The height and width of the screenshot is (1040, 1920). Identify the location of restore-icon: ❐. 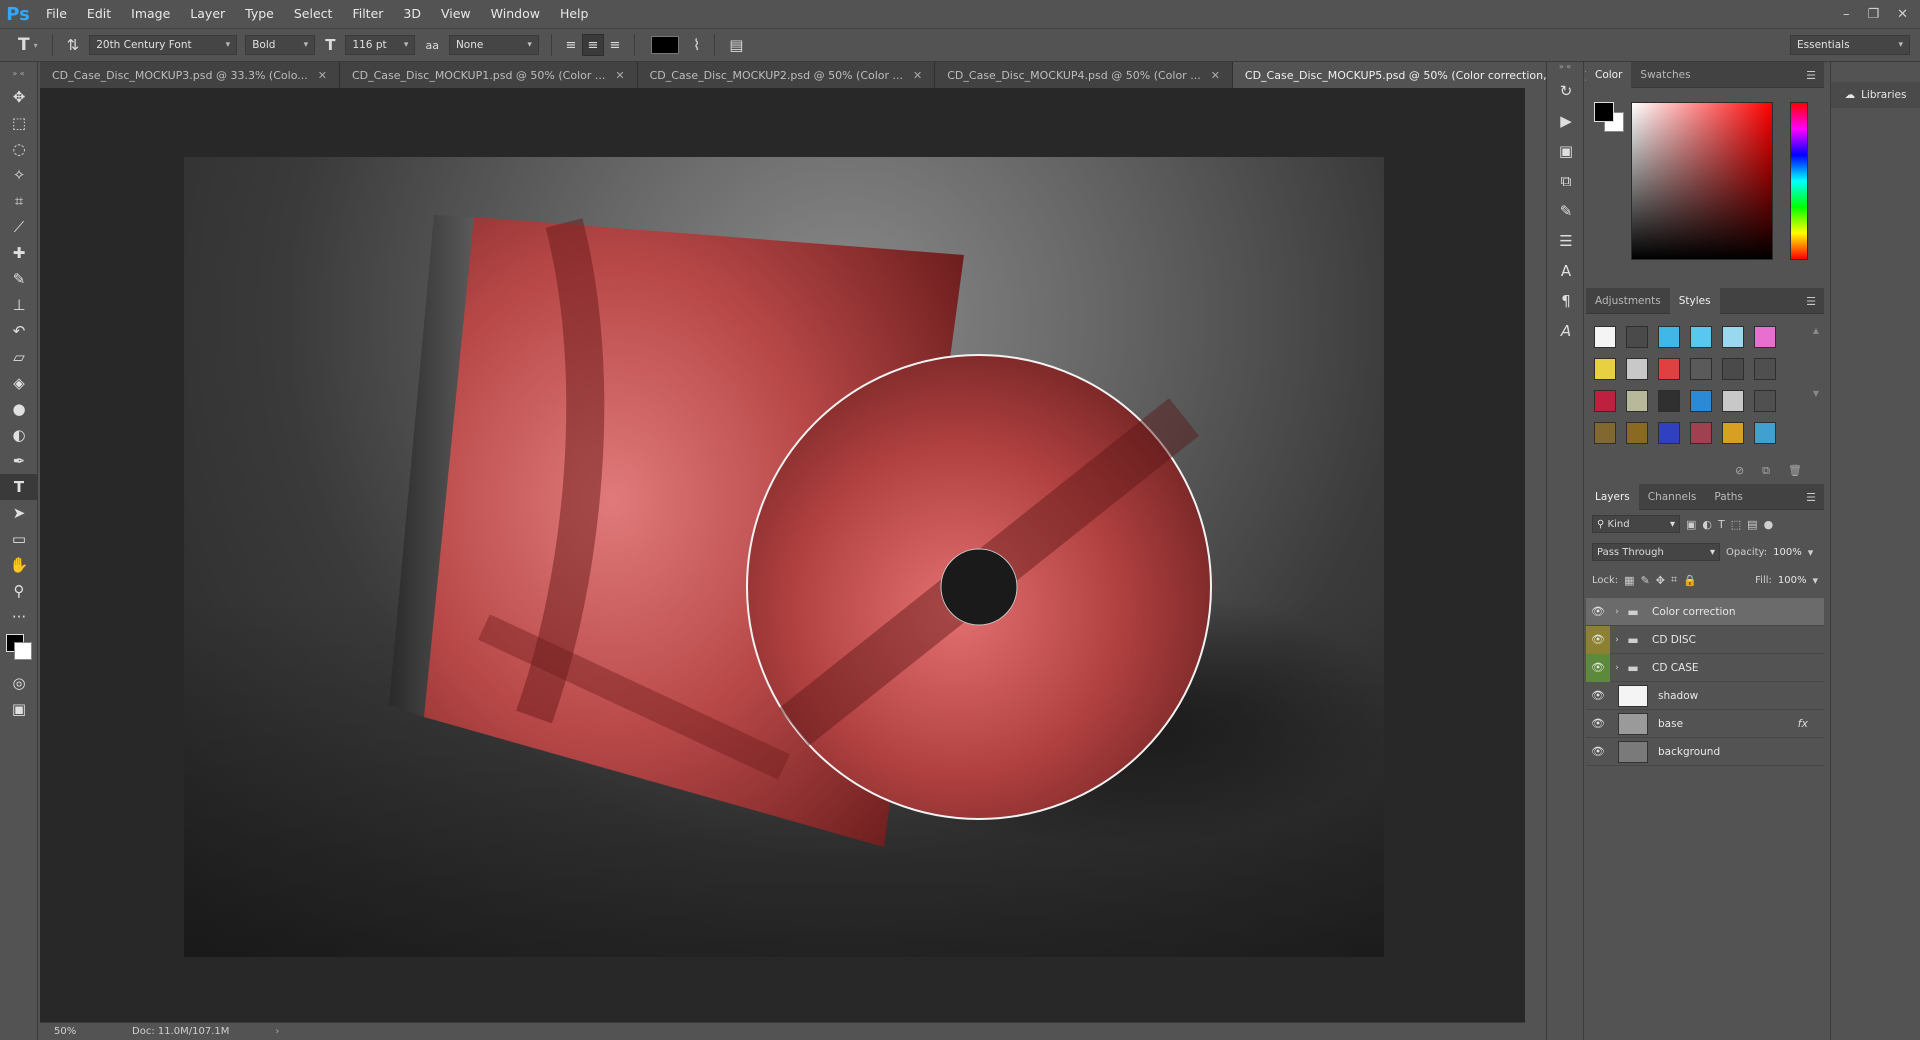
(1873, 14).